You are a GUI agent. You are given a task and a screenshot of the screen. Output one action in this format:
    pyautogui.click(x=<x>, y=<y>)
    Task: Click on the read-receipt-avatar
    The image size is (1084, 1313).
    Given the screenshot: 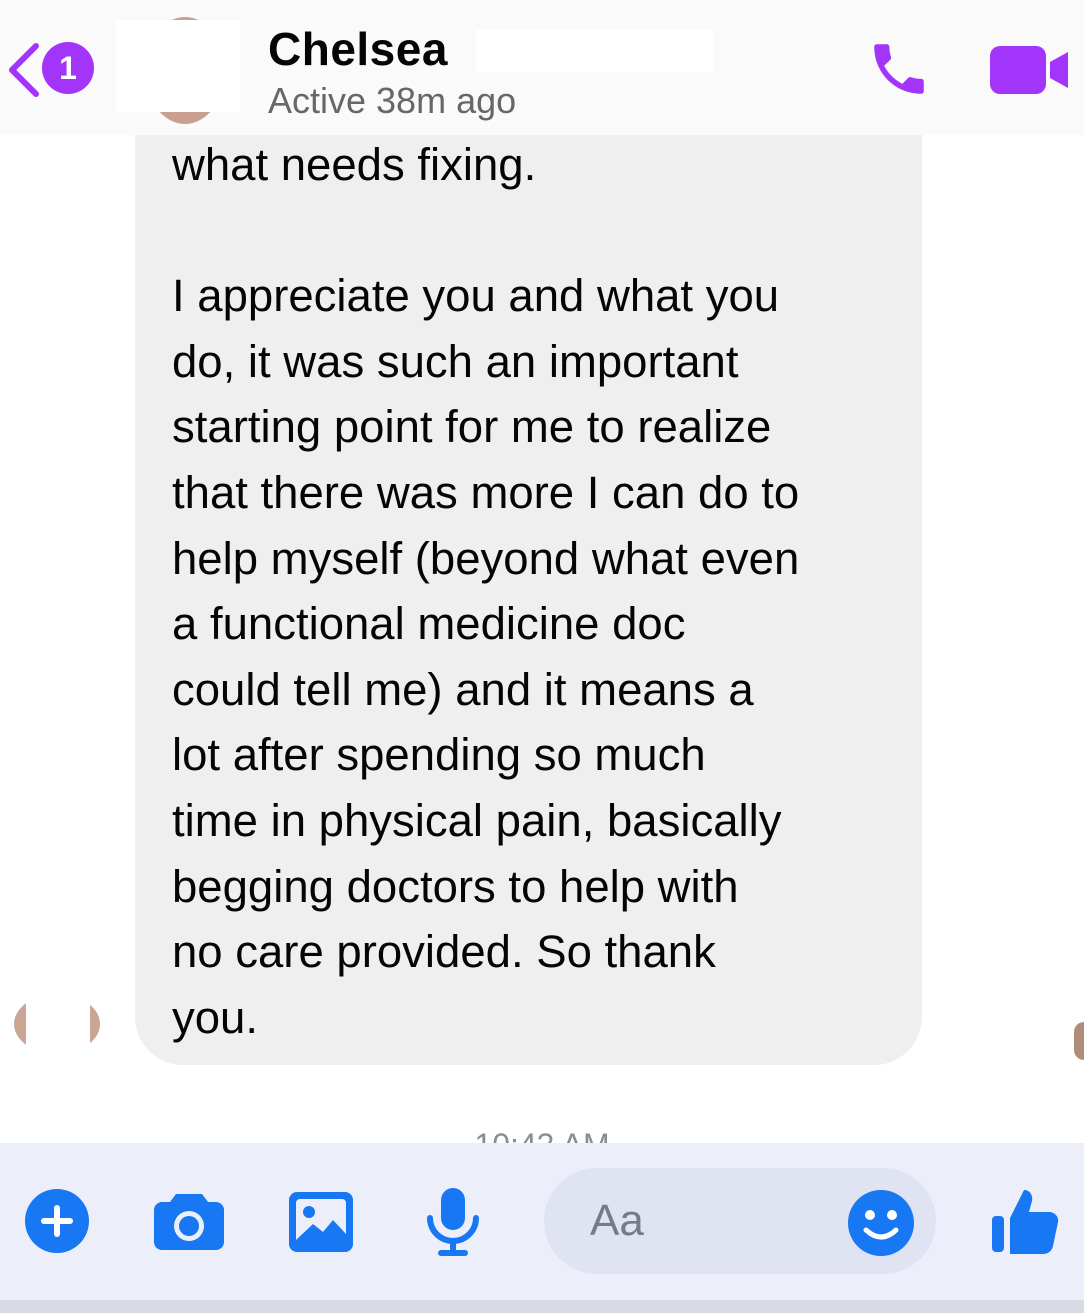 What is the action you would take?
    pyautogui.click(x=1079, y=1041)
    